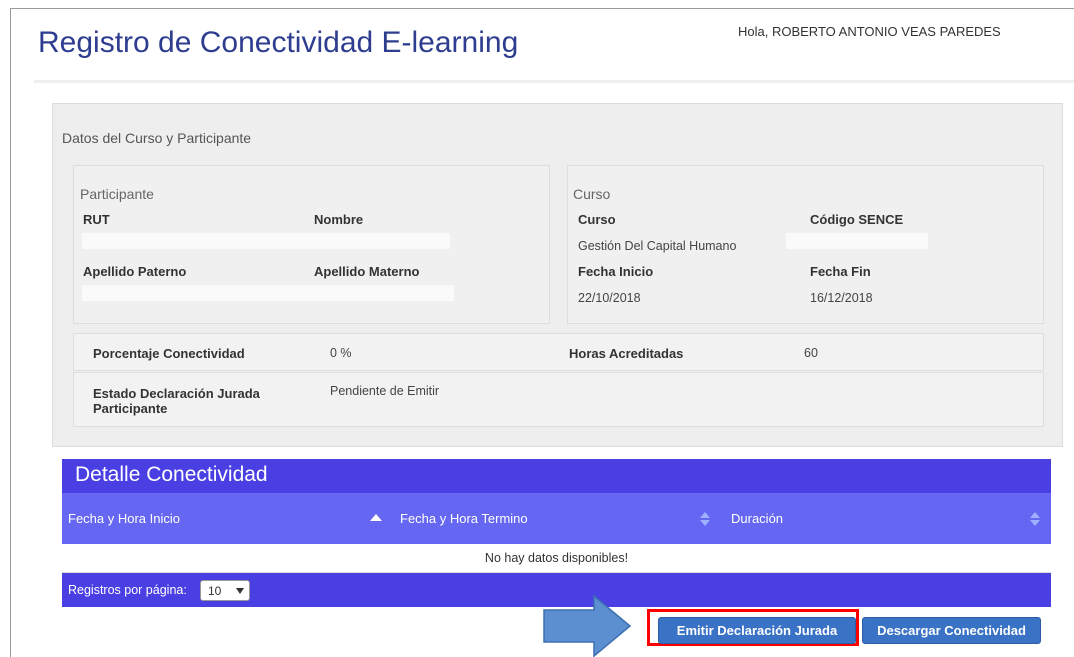 The image size is (1074, 657). What do you see at coordinates (840, 271) in the screenshot?
I see `fecha-fin-label: Fecha Fin` at bounding box center [840, 271].